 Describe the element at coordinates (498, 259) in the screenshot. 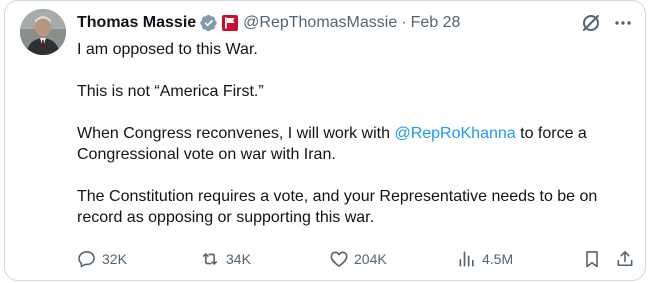

I see `views-count: 4.5M` at that location.